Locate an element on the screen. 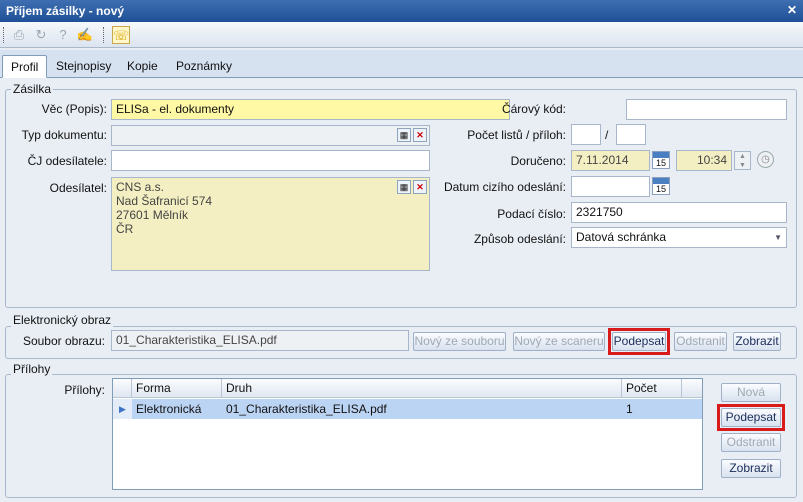 This screenshot has width=803, height=502. prilohy-label: Přílohy: is located at coordinates (84, 390).